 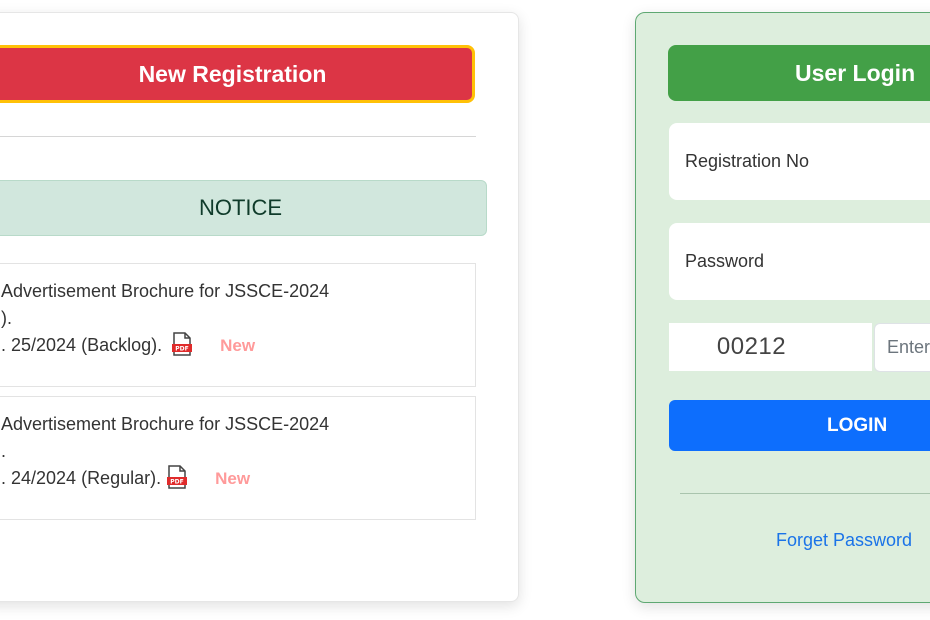 I want to click on notice-line-text: . 25/2024 (Backlog)., so click(x=82, y=345).